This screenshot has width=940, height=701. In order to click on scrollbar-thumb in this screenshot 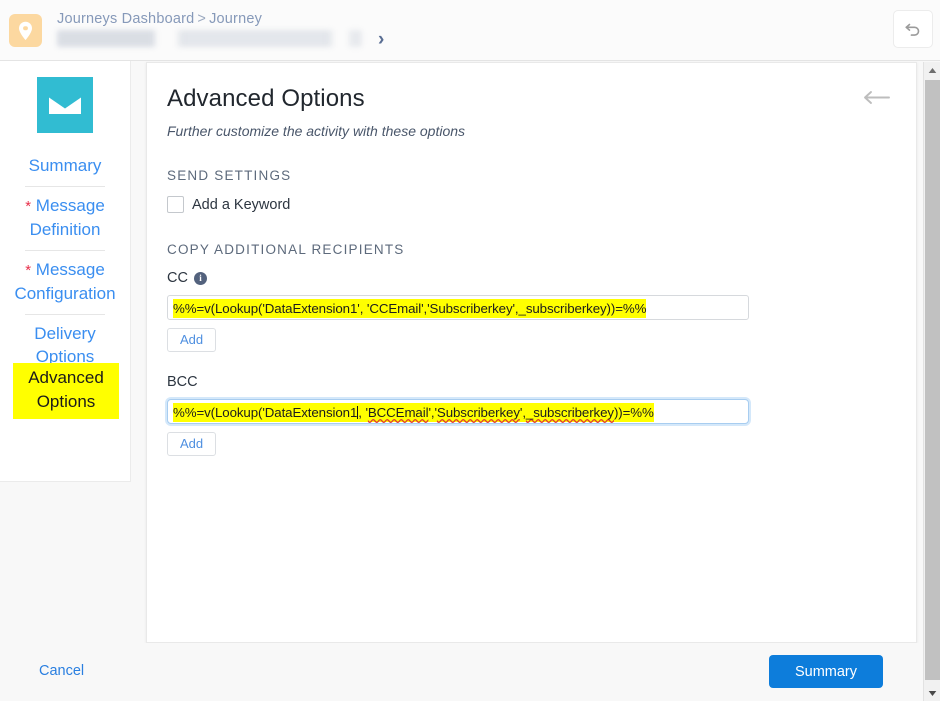, I will do `click(932, 380)`.